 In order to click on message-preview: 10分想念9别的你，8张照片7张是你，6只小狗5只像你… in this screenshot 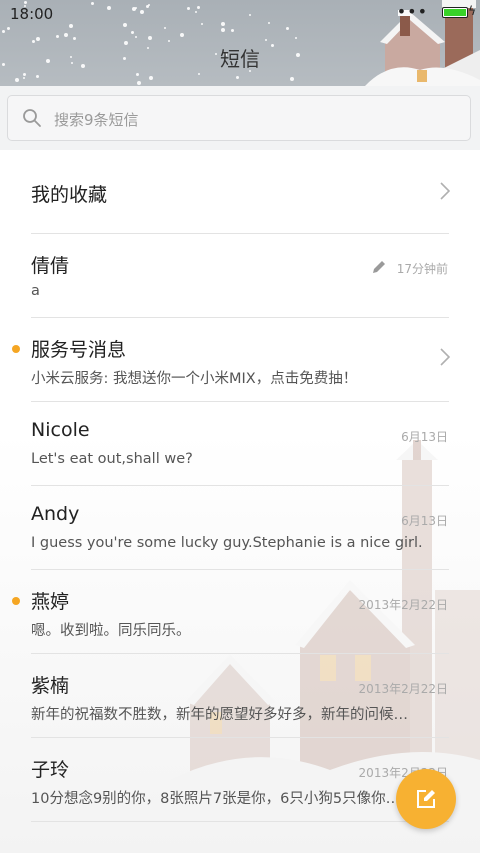, I will do `click(216, 799)`.